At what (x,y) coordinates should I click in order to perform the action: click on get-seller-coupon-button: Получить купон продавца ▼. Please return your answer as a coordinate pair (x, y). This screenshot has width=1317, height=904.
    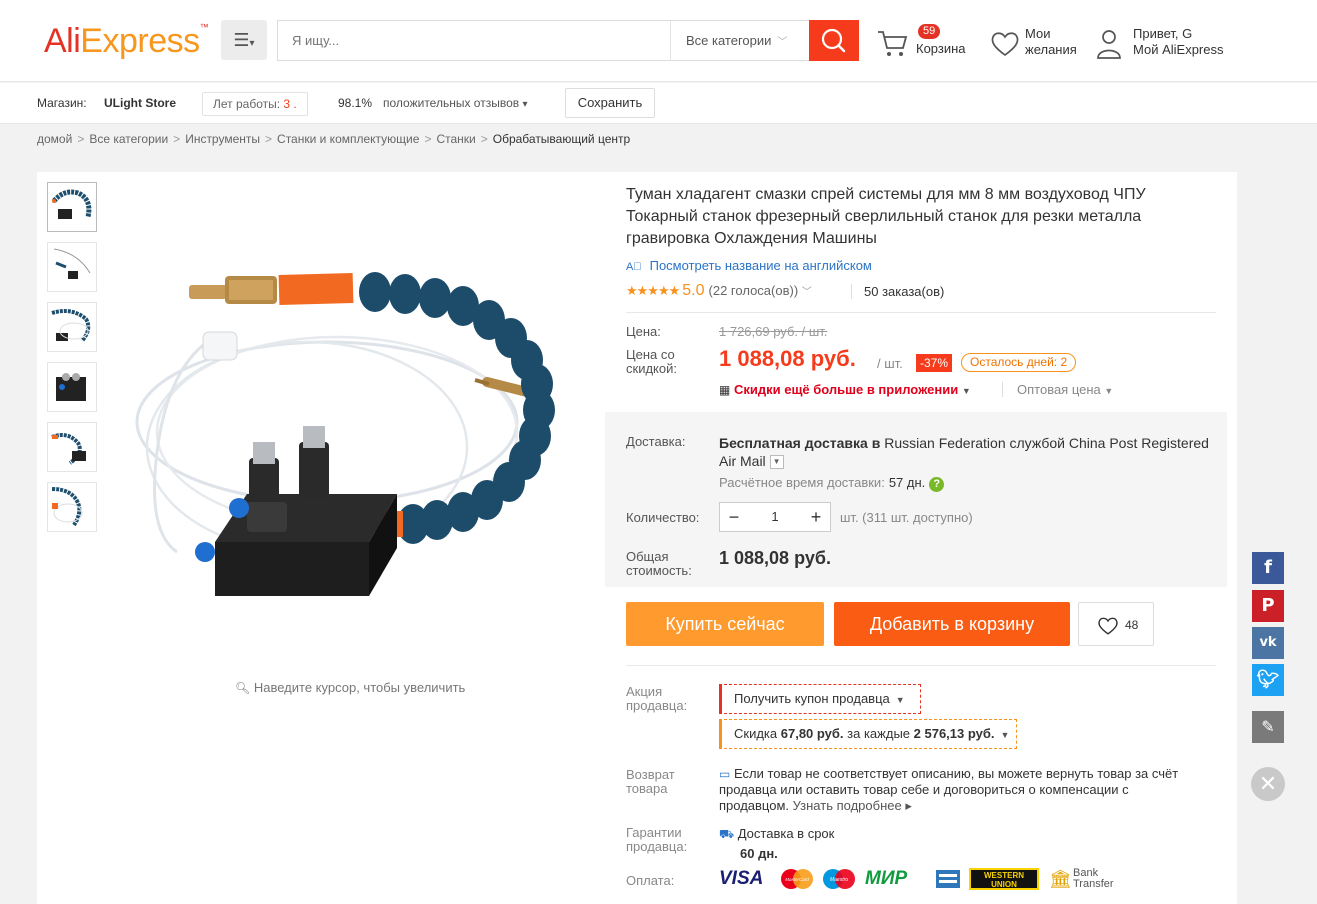
    Looking at the image, I should click on (820, 699).